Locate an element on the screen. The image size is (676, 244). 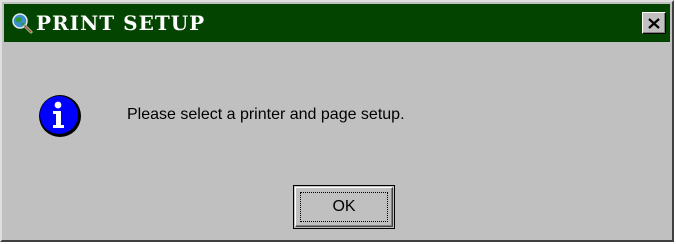
ok-button: OK is located at coordinates (344, 207).